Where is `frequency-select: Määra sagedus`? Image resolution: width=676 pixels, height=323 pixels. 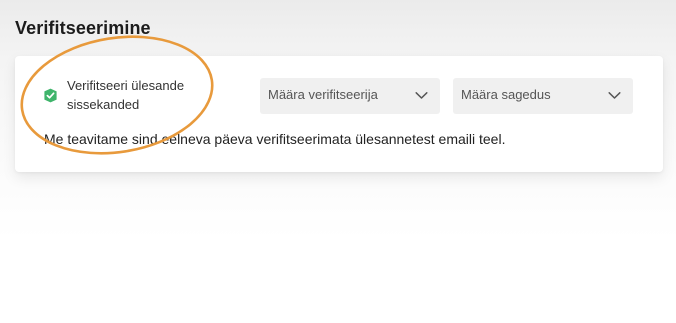
frequency-select: Määra sagedus is located at coordinates (543, 96).